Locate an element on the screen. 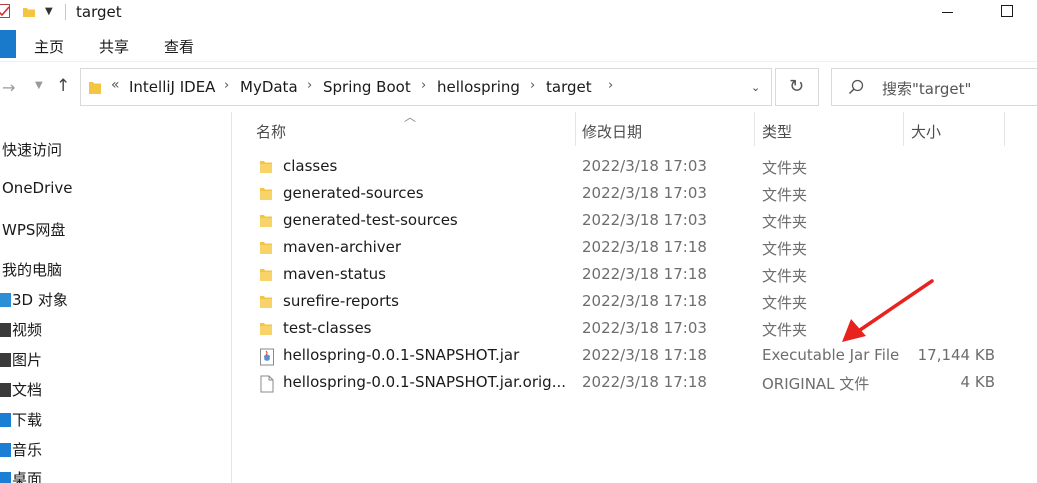 This screenshot has height=483, width=1037. sidebar-item-label: 视频 is located at coordinates (27, 330).